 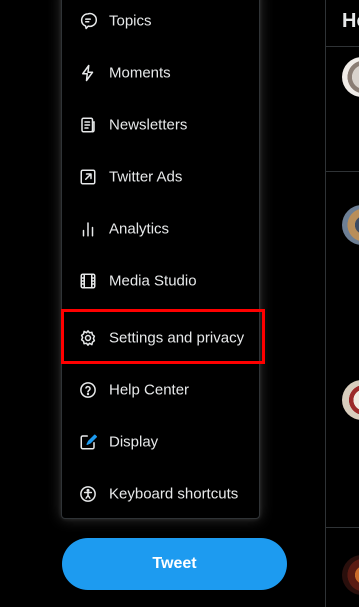 I want to click on menu-item-label: Keyboard shortcuts, so click(x=174, y=494).